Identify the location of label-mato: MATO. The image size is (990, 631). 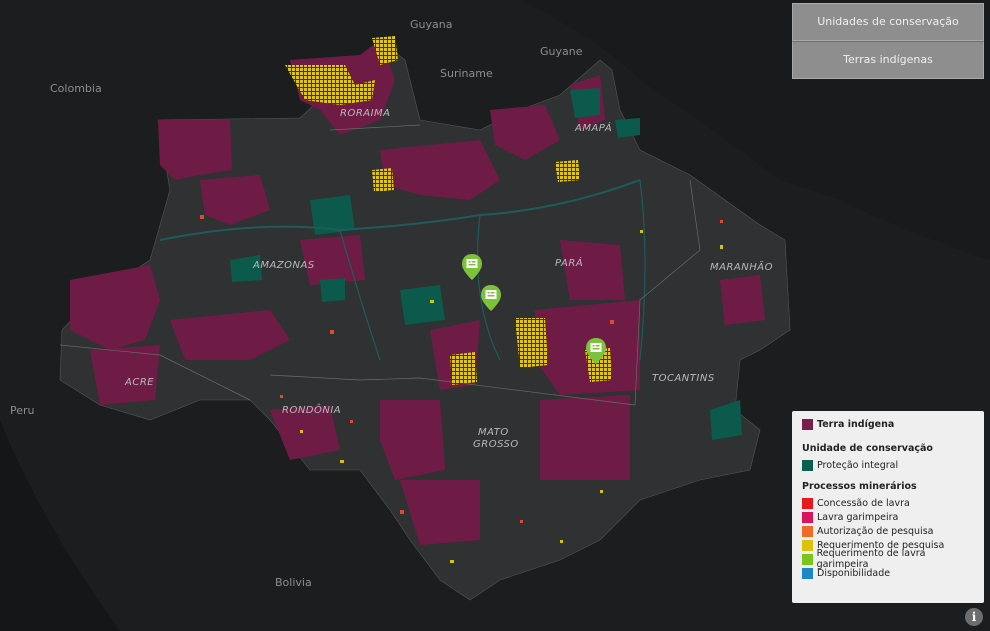
(493, 432).